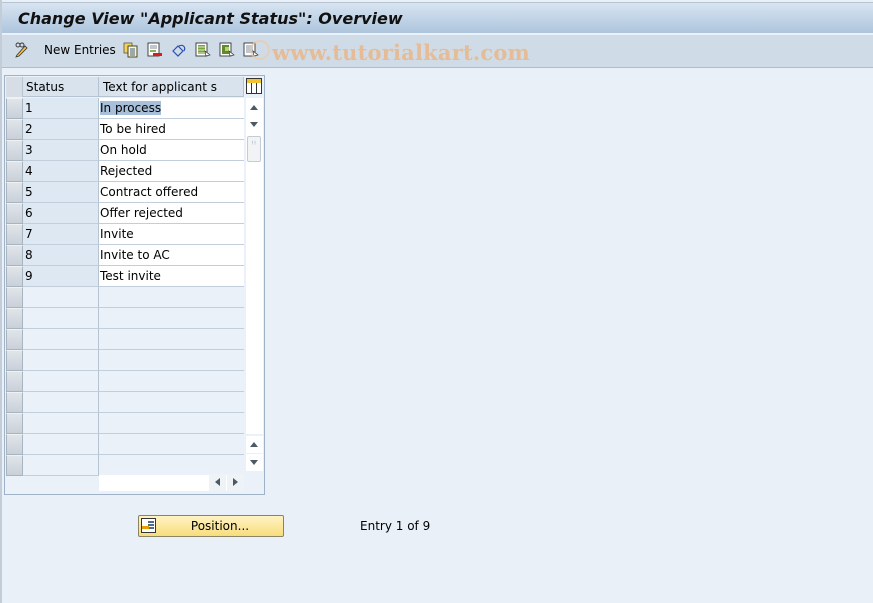 This screenshot has width=873, height=603. I want to click on edit-toggle-icon, so click(22, 50).